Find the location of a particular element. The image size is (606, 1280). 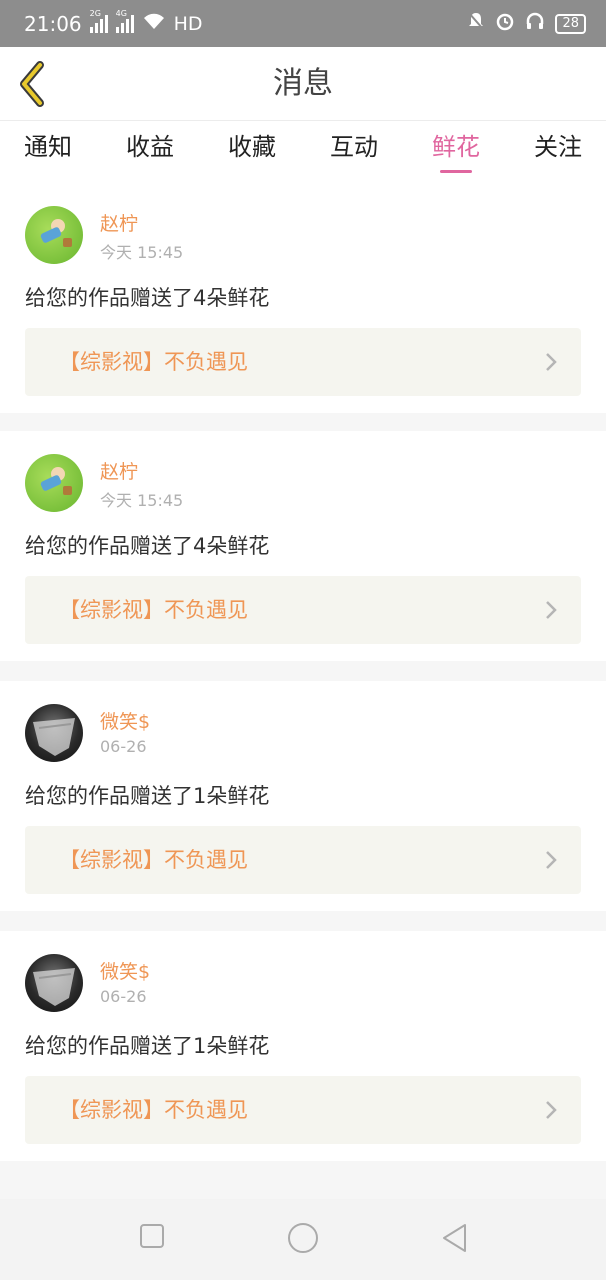

recent-apps-button is located at coordinates (152, 1238).